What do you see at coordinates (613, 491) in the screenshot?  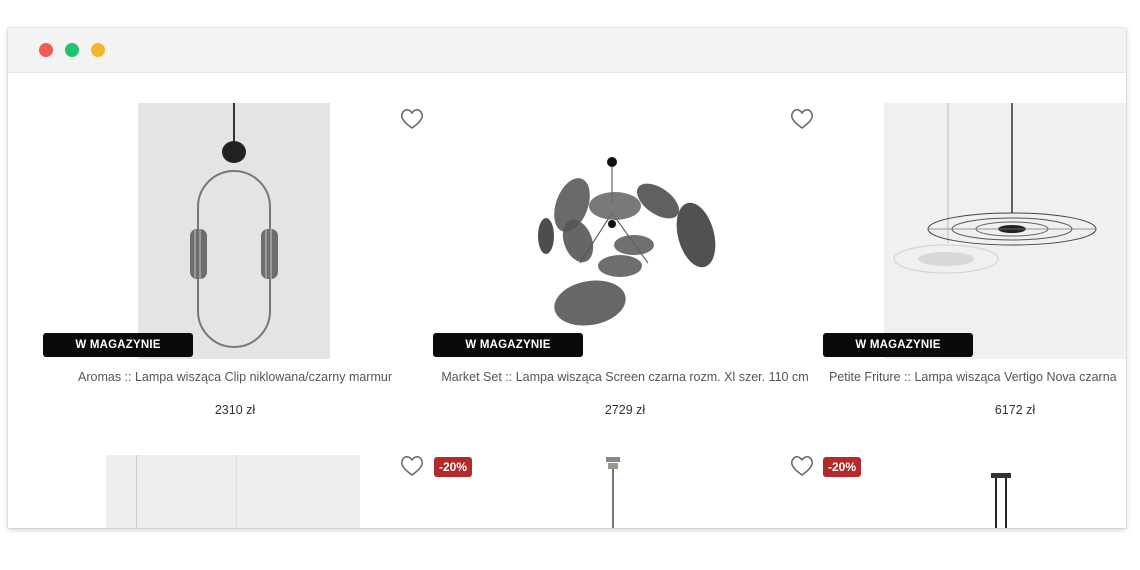 I see `floor-lamp-image` at bounding box center [613, 491].